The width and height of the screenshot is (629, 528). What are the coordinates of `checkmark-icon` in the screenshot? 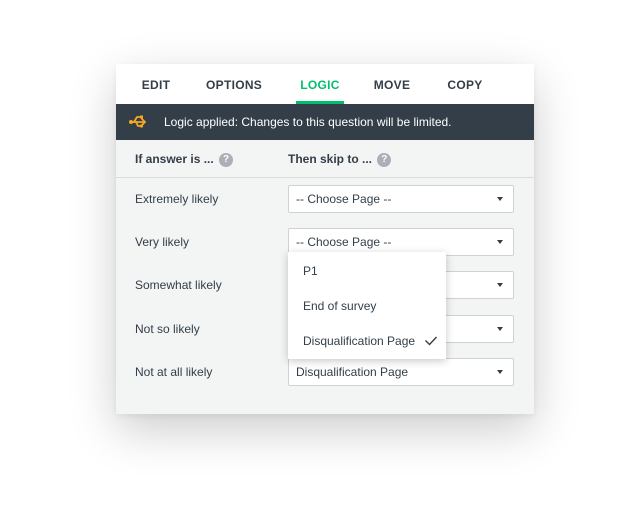 It's located at (431, 341).